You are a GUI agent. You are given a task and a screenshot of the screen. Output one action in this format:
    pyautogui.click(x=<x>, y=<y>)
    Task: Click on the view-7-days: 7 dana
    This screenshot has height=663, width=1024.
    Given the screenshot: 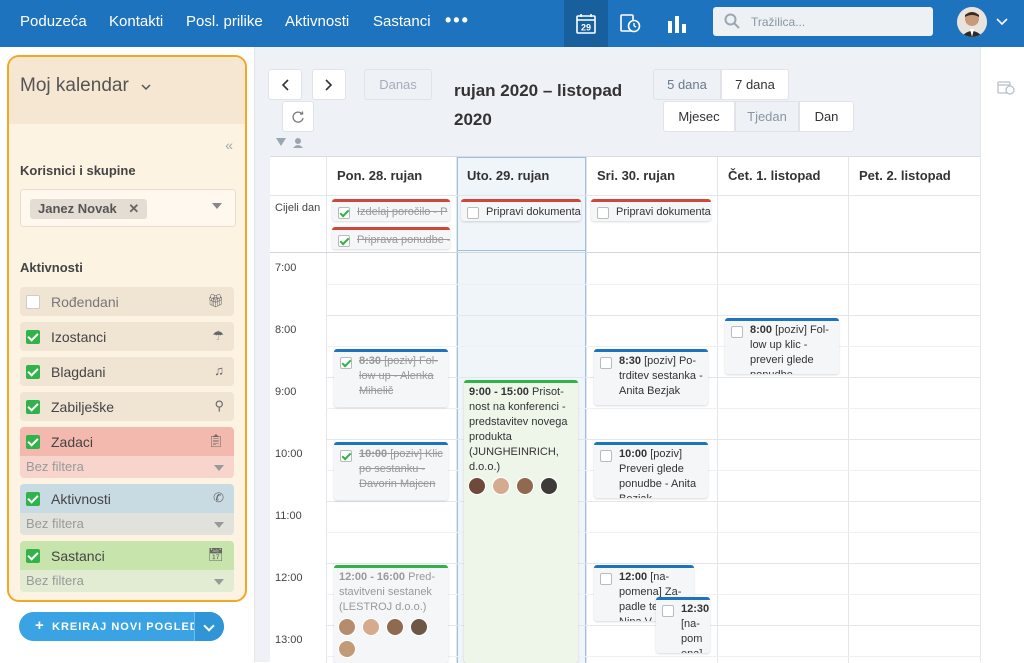 What is the action you would take?
    pyautogui.click(x=755, y=84)
    